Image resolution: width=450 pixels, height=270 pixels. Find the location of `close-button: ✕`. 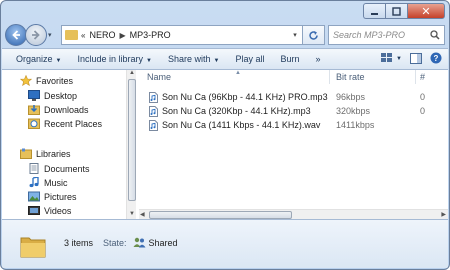

close-button: ✕ is located at coordinates (426, 11).